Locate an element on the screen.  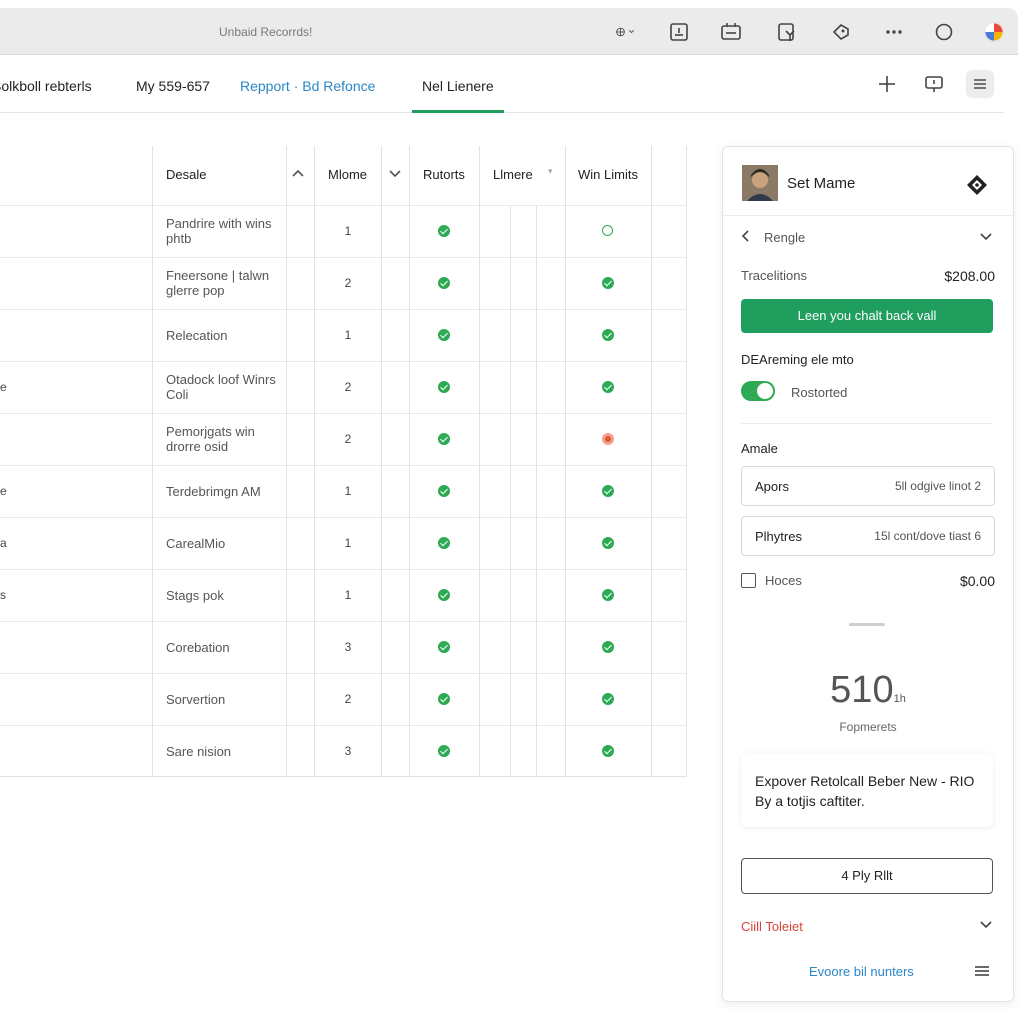
blue-link: Evoore bil nunters is located at coordinates (861, 971).